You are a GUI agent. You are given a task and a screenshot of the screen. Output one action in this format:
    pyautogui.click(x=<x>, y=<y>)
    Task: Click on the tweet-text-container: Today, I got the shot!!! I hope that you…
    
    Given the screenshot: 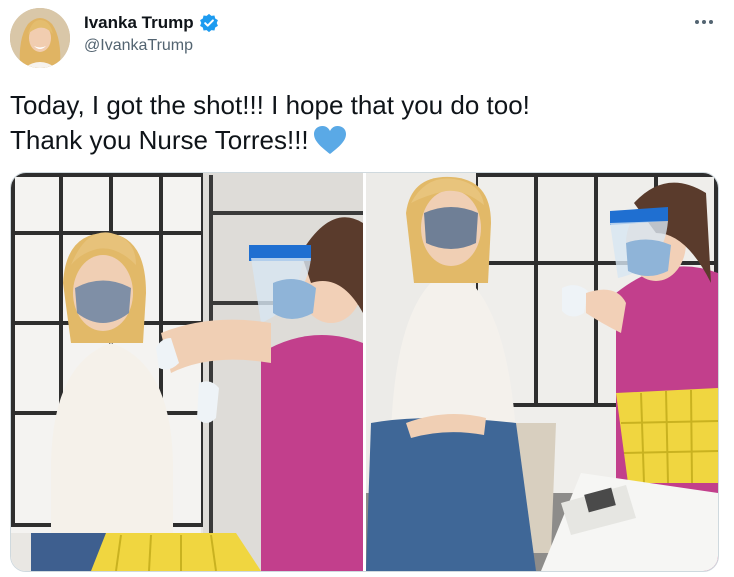 What is the action you would take?
    pyautogui.click(x=360, y=126)
    